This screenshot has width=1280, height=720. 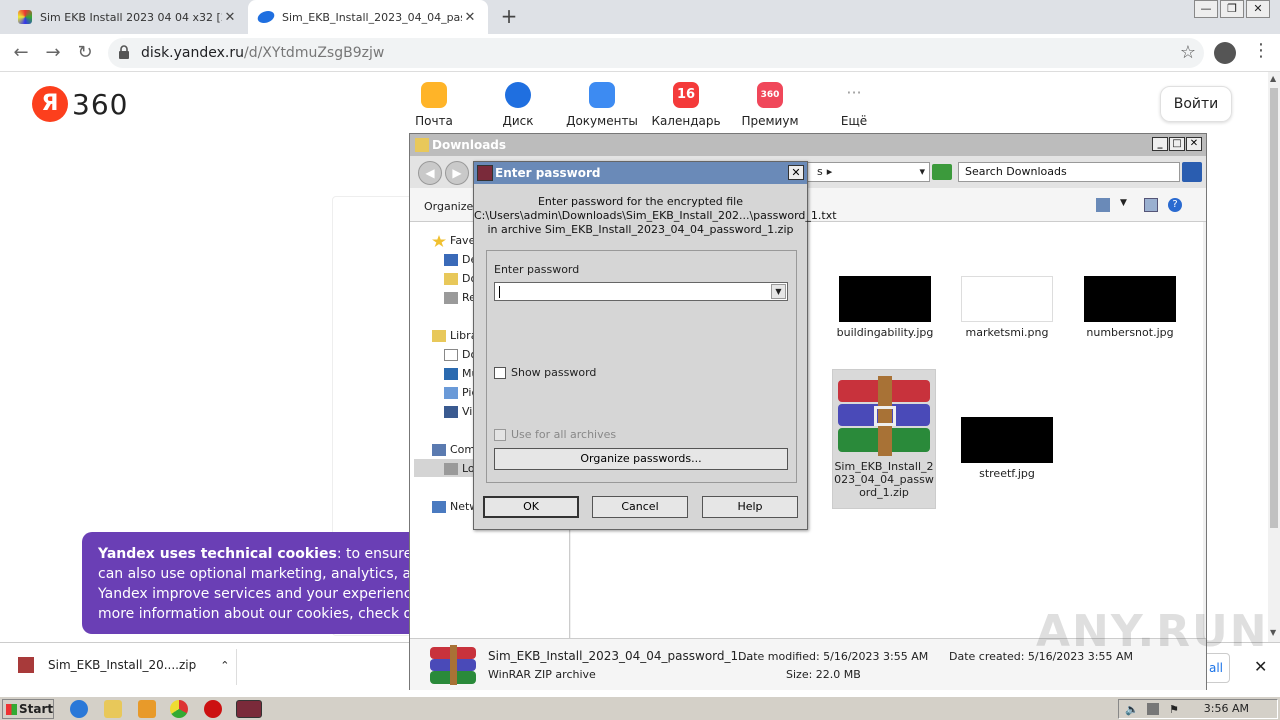 What do you see at coordinates (1258, 9) in the screenshot?
I see `close-window-button: ✕` at bounding box center [1258, 9].